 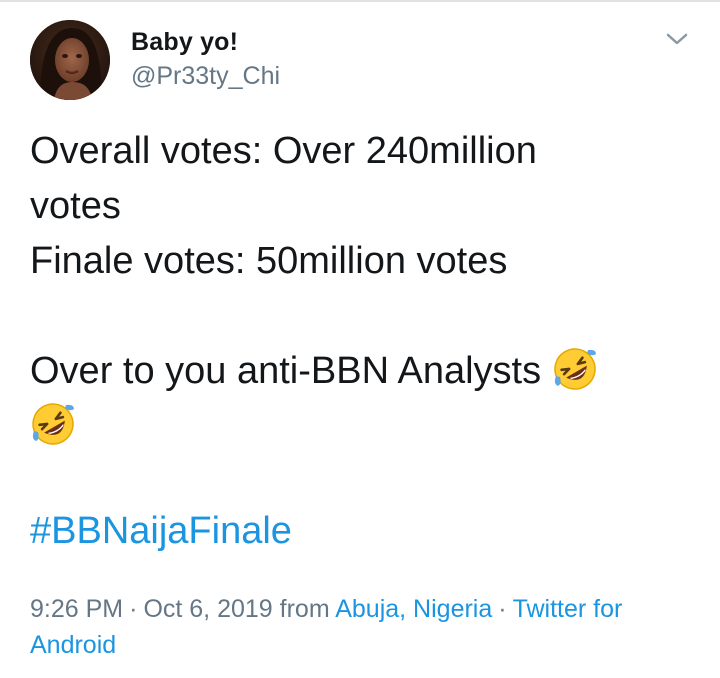 I want to click on location-link: Abuja, Nigeria, so click(x=413, y=609).